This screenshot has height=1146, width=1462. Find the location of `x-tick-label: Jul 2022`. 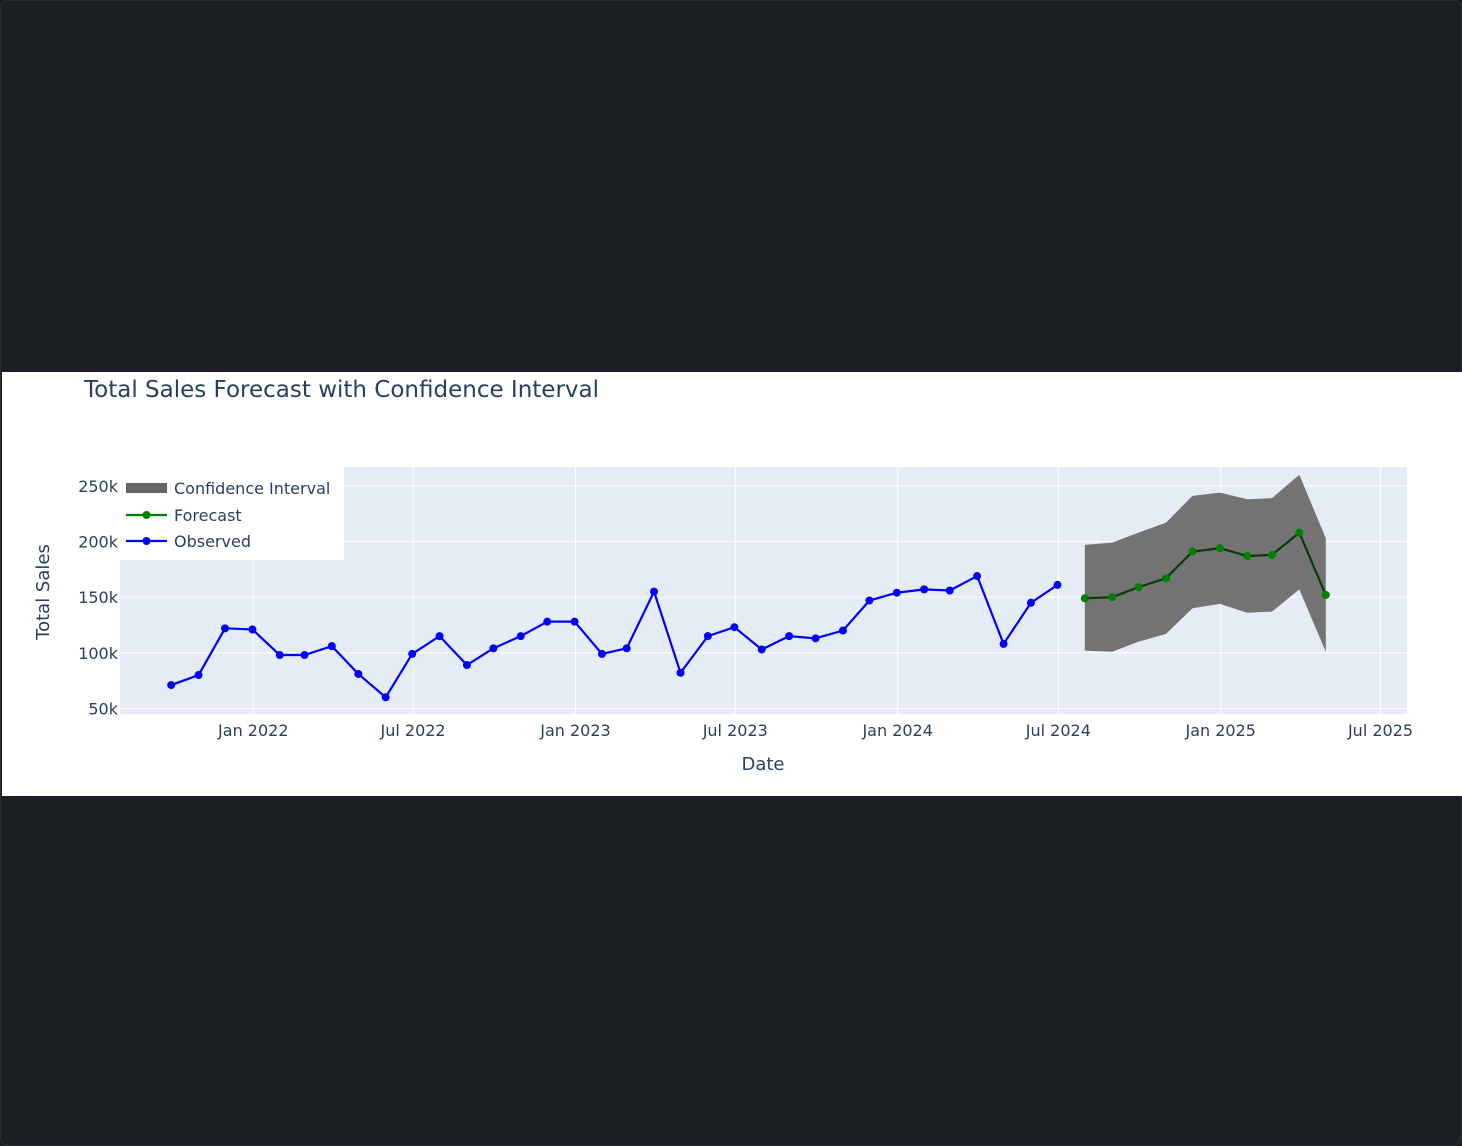

x-tick-label: Jul 2022 is located at coordinates (413, 730).